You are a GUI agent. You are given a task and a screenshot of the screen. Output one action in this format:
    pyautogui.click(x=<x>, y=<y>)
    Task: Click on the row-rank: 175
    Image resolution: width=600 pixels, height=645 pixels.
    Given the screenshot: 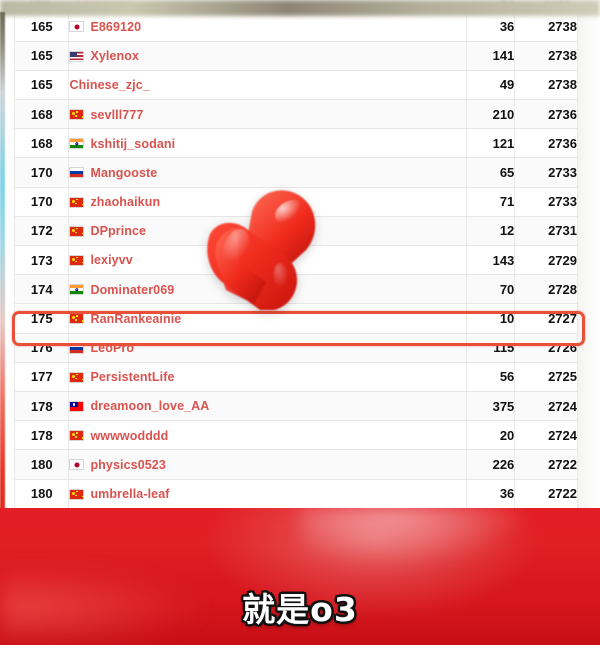 What is the action you would take?
    pyautogui.click(x=42, y=318)
    